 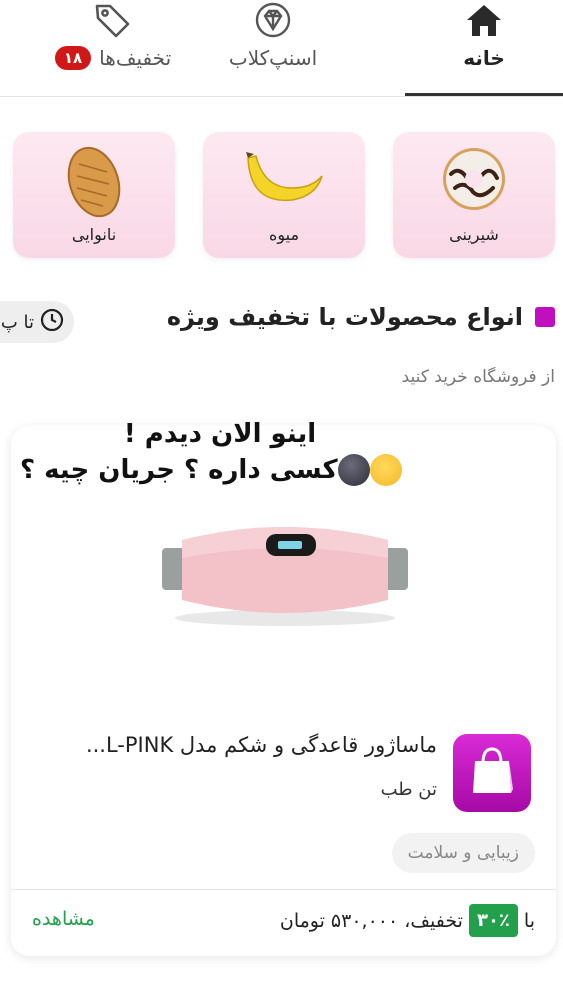 What do you see at coordinates (409, 789) in the screenshot?
I see `shop-name: تن طب` at bounding box center [409, 789].